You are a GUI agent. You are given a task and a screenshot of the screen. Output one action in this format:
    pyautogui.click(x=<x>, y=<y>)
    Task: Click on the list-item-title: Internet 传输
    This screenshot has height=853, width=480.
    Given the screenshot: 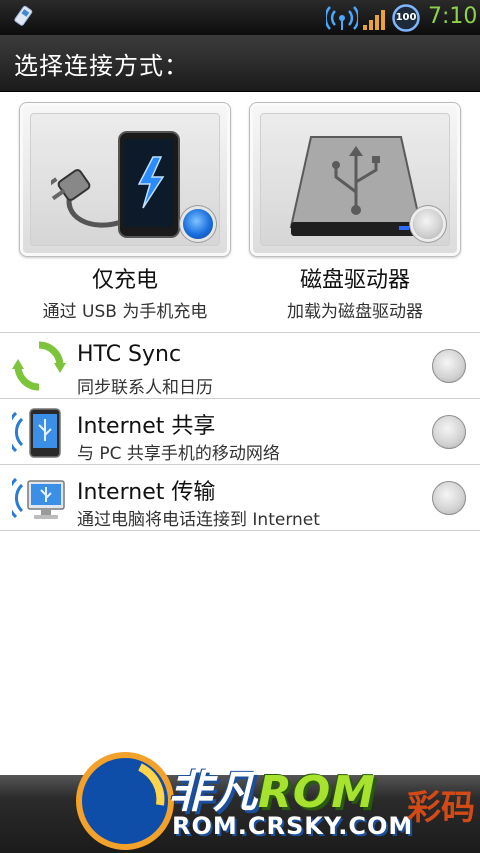 What is the action you would take?
    pyautogui.click(x=146, y=492)
    